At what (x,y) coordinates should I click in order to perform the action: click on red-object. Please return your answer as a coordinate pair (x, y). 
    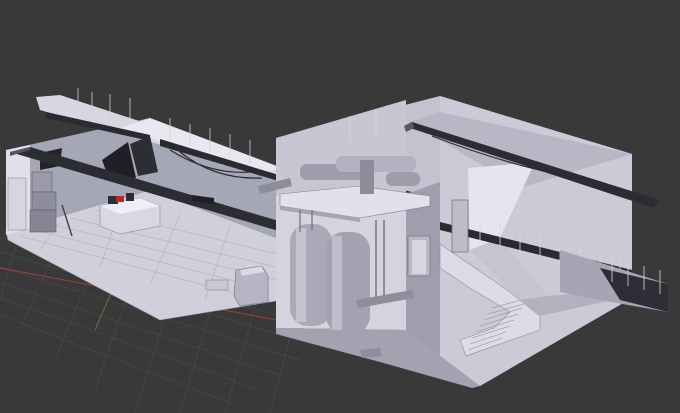
    Looking at the image, I should click on (120, 199).